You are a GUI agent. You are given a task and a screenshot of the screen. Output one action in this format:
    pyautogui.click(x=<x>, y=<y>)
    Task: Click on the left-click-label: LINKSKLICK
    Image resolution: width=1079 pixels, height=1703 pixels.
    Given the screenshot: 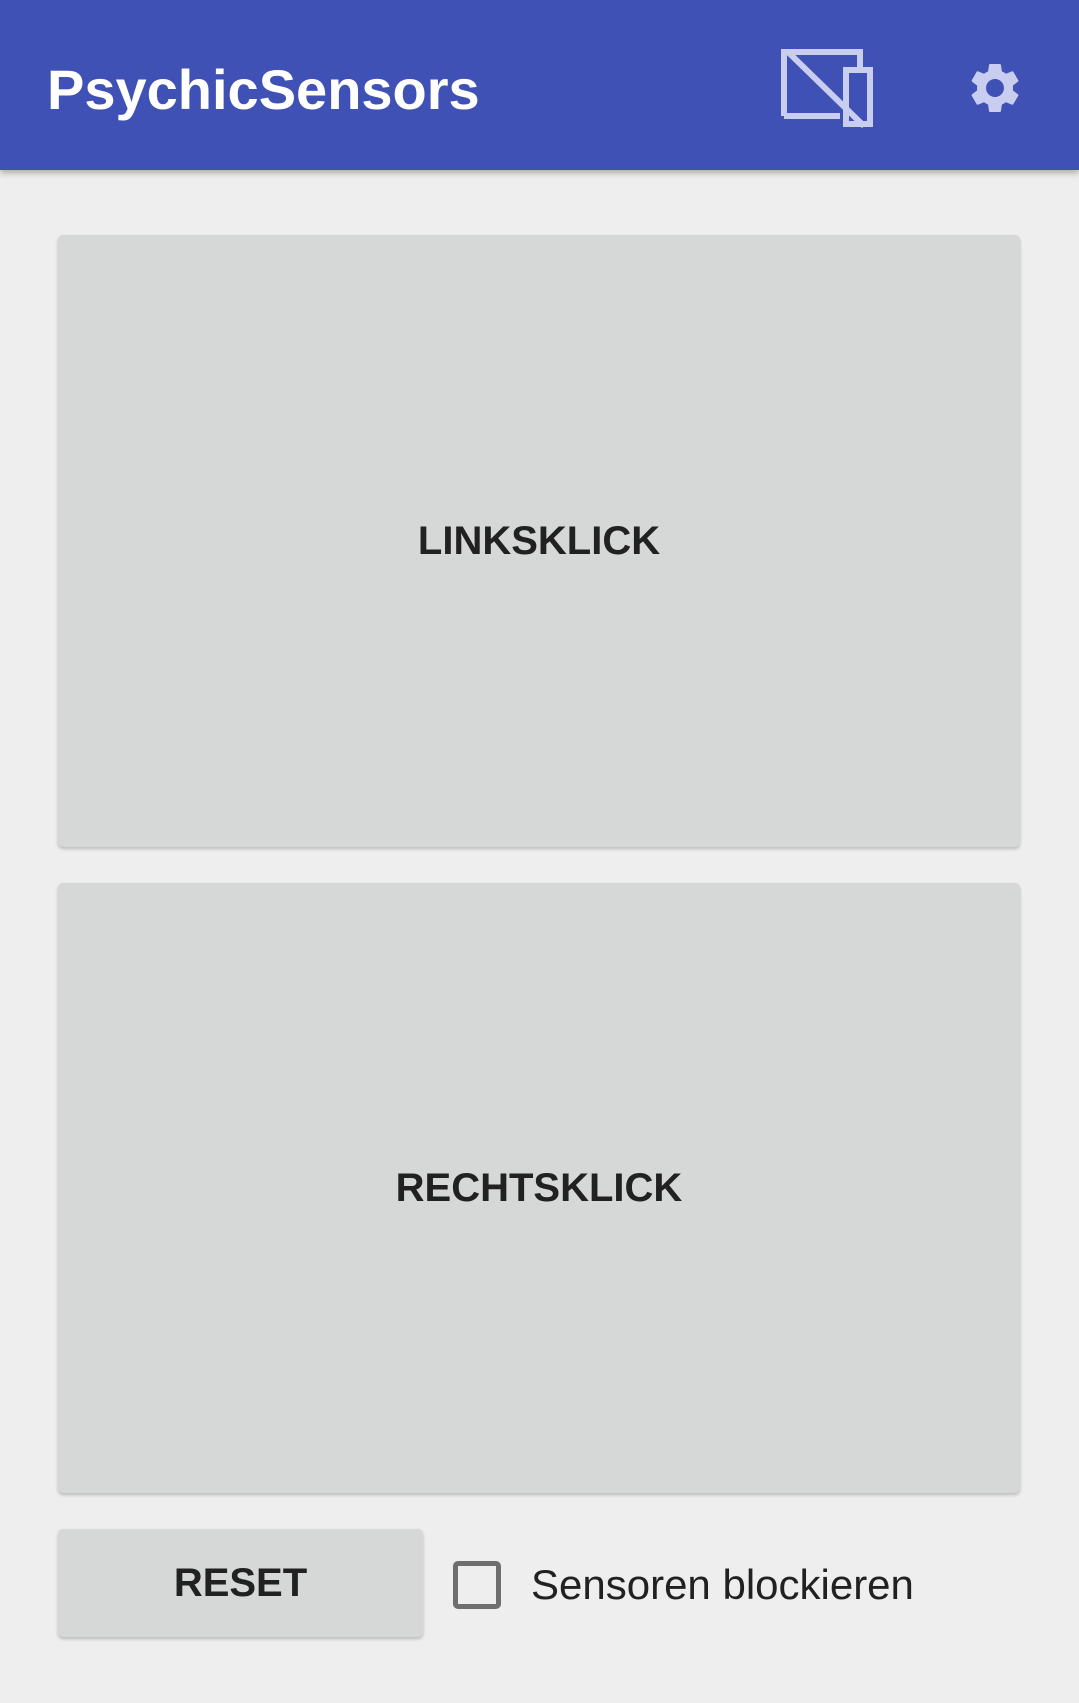 What is the action you would take?
    pyautogui.click(x=539, y=540)
    